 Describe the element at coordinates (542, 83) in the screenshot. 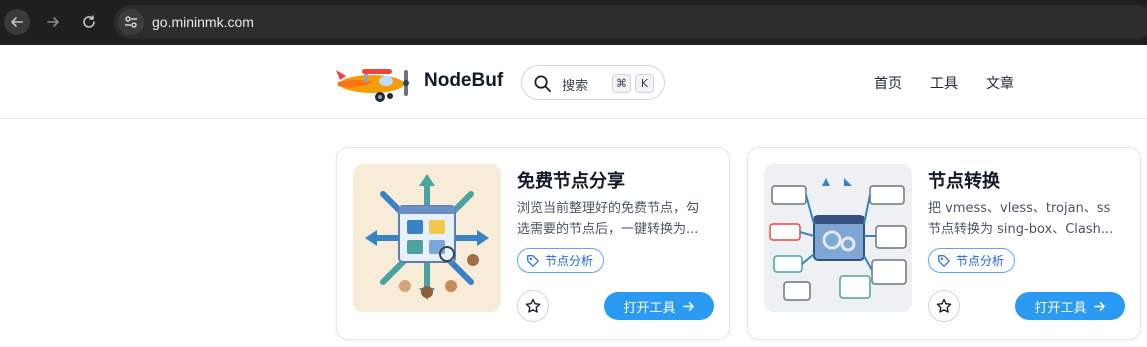

I see `search-icon` at that location.